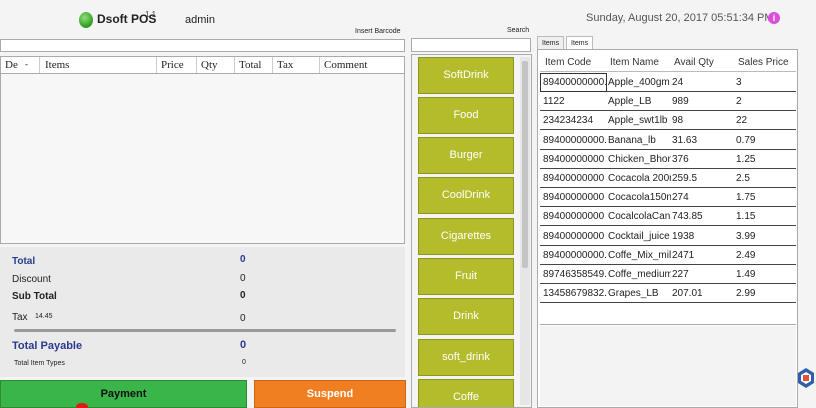 The width and height of the screenshot is (816, 408). I want to click on cart-col-items: Items, so click(57, 65).